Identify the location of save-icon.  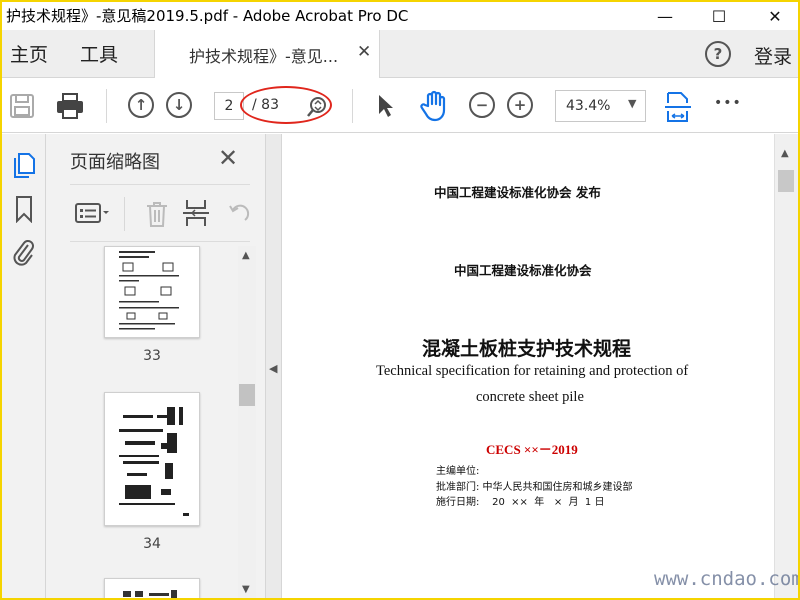
(22, 106).